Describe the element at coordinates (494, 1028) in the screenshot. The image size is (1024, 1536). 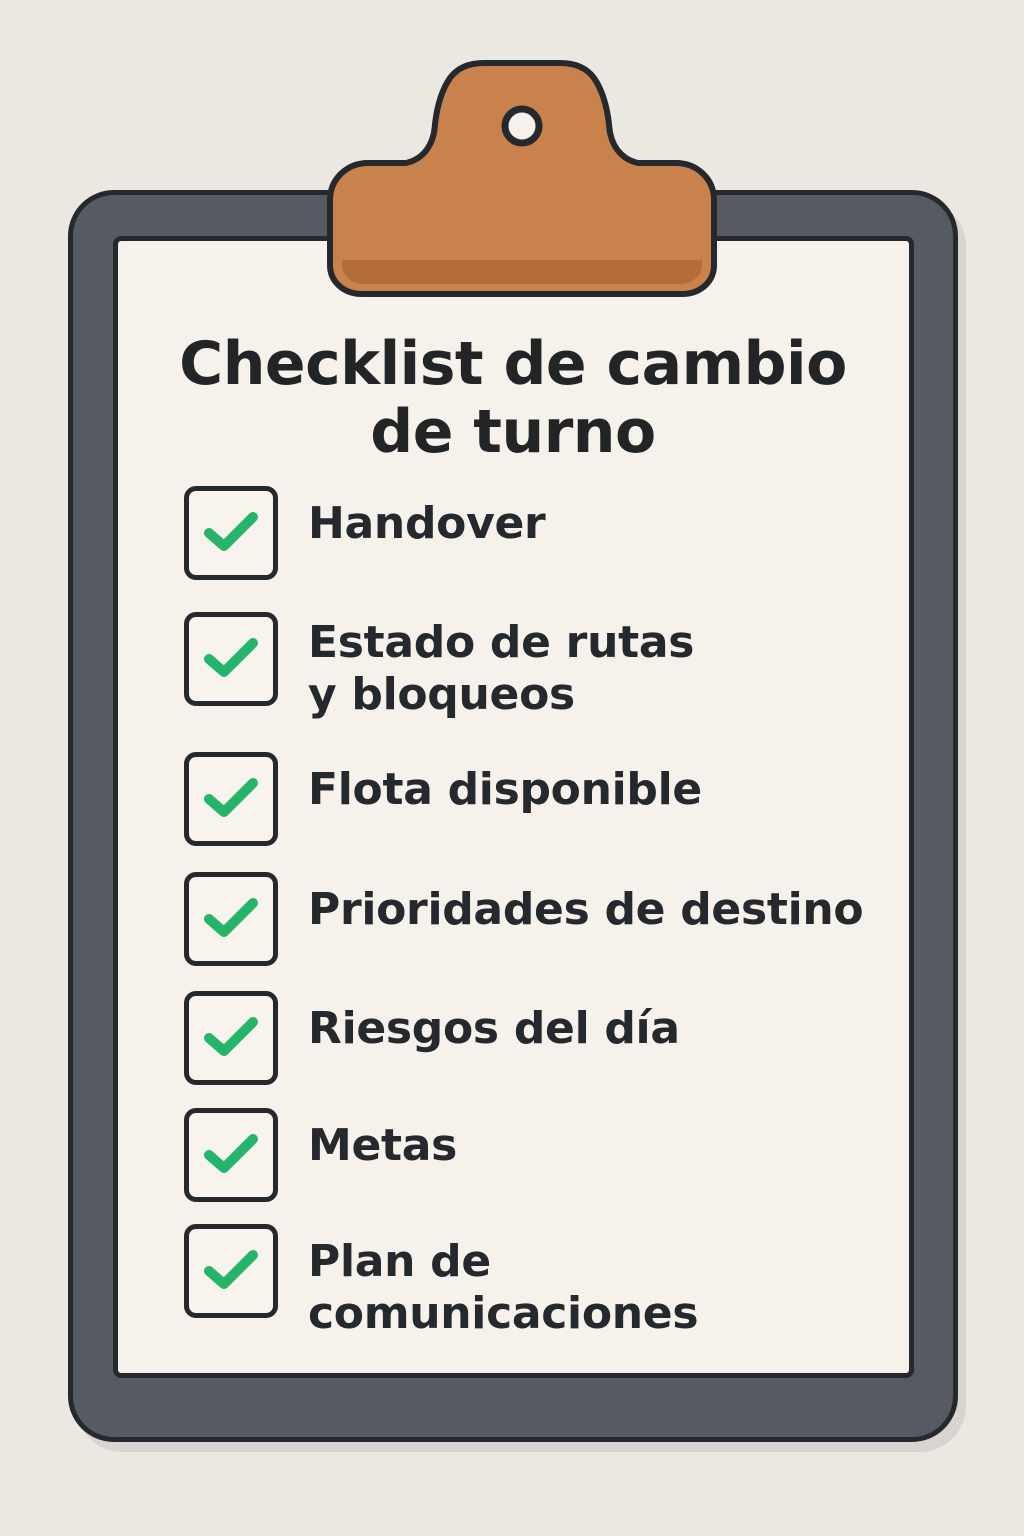
I see `checklist-item-label: Riesgos del día` at that location.